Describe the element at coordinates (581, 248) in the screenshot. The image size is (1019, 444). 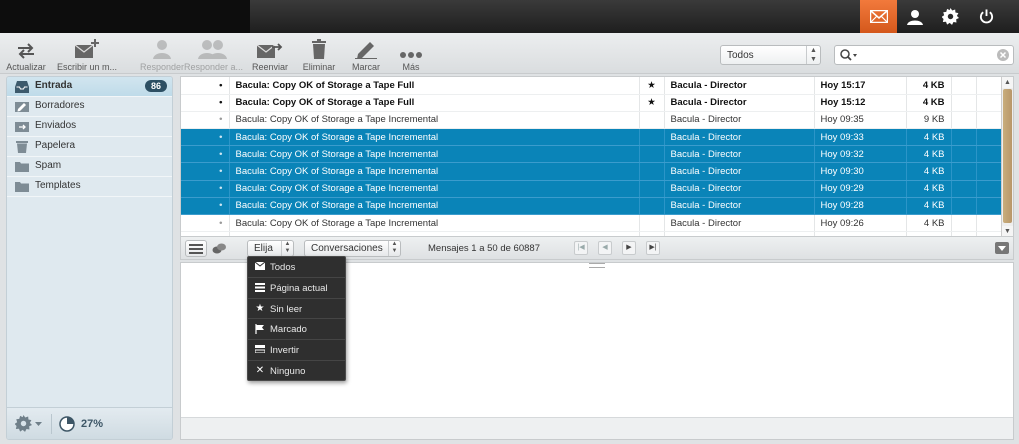
I see `first-page-button: |◀` at that location.